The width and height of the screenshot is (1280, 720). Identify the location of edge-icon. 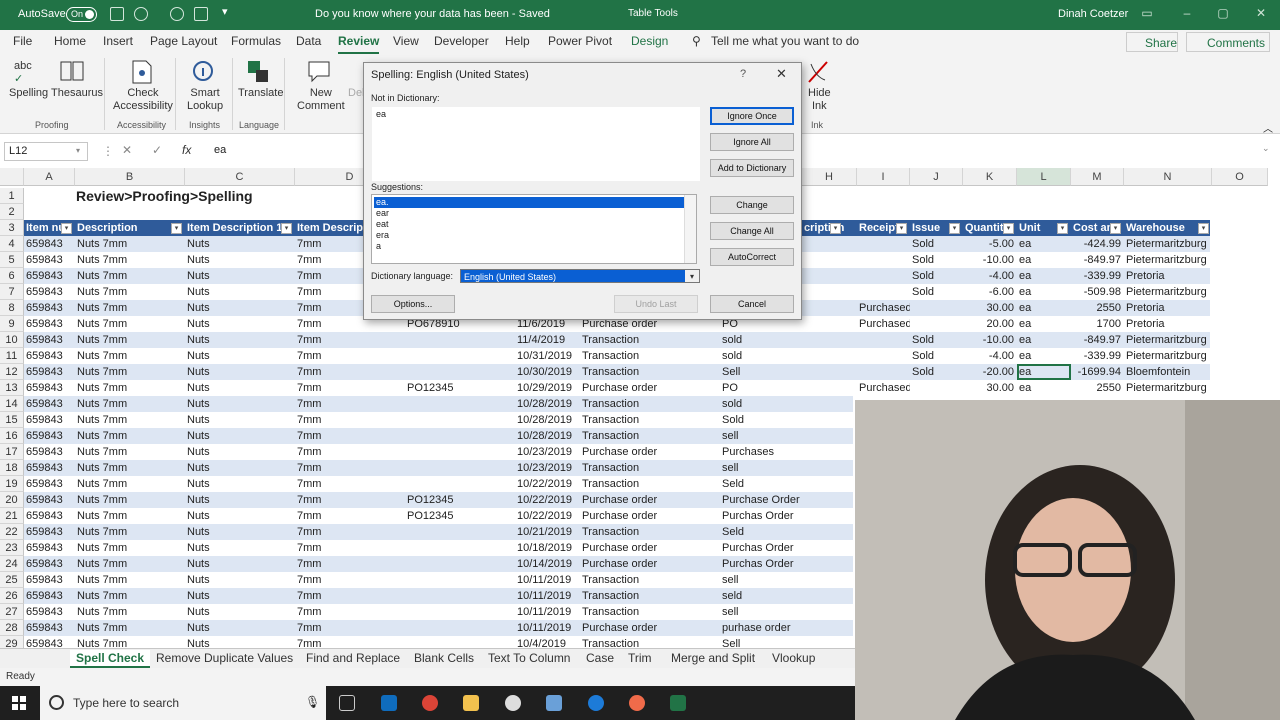
(596, 703).